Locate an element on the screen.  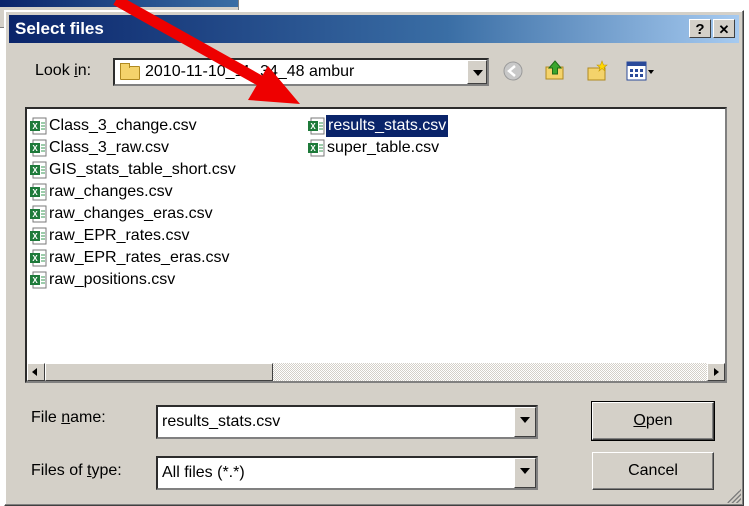
file-name: raw_changes.csv is located at coordinates (111, 191).